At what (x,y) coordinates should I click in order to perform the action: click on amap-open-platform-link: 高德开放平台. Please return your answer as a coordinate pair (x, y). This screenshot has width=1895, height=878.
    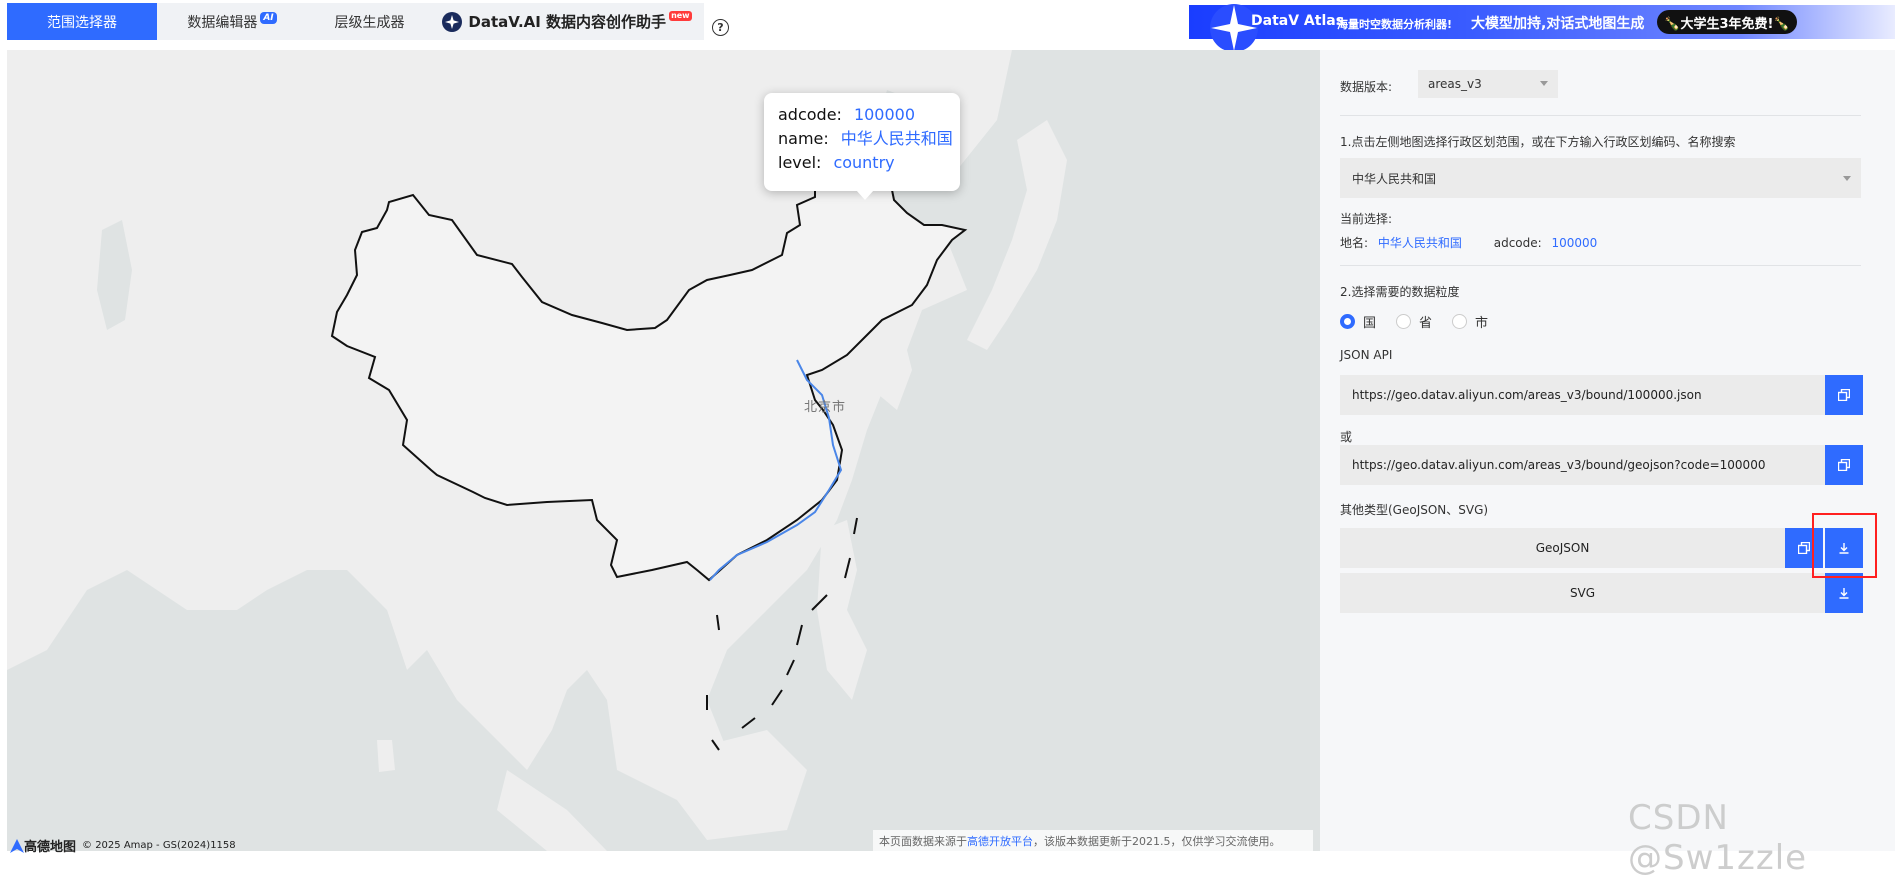
    Looking at the image, I should click on (1000, 841).